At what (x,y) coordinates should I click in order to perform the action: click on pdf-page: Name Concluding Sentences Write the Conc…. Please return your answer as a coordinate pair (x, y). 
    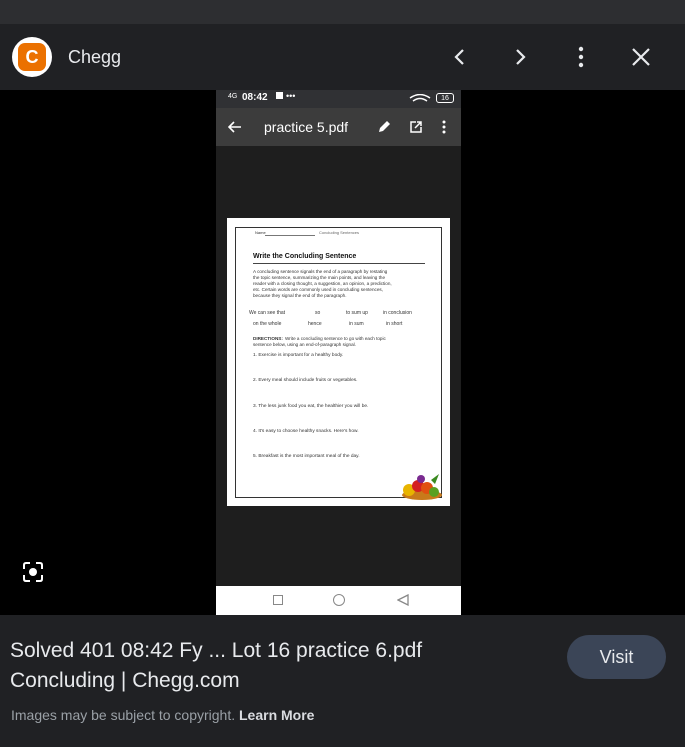
    Looking at the image, I should click on (338, 362).